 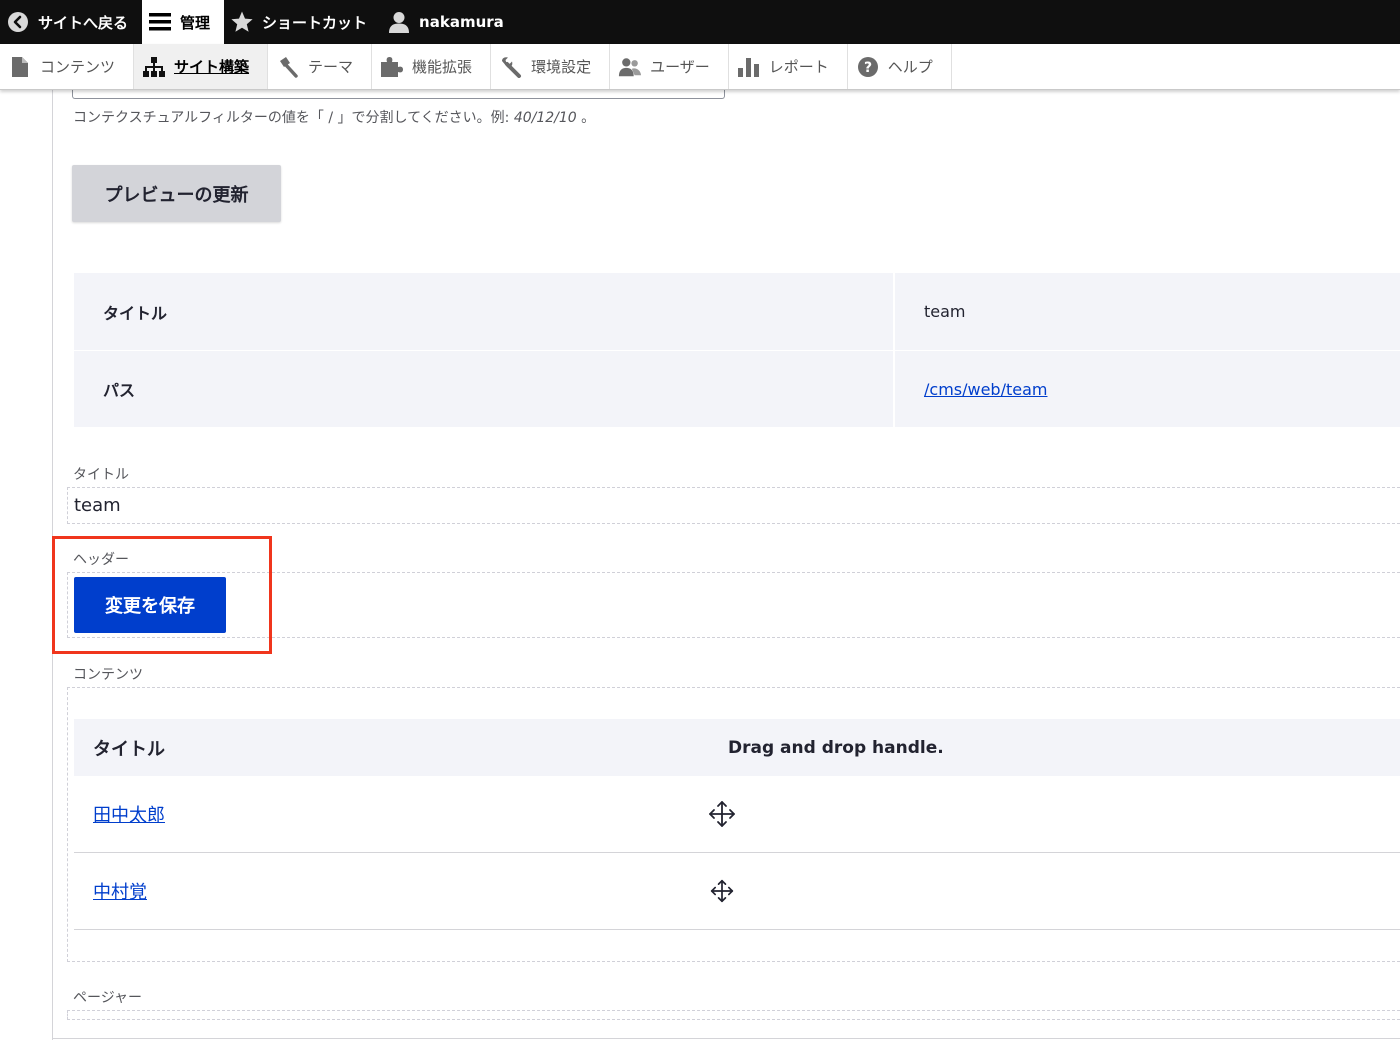 I want to click on tray-item-config: 環境設定, so click(x=551, y=66).